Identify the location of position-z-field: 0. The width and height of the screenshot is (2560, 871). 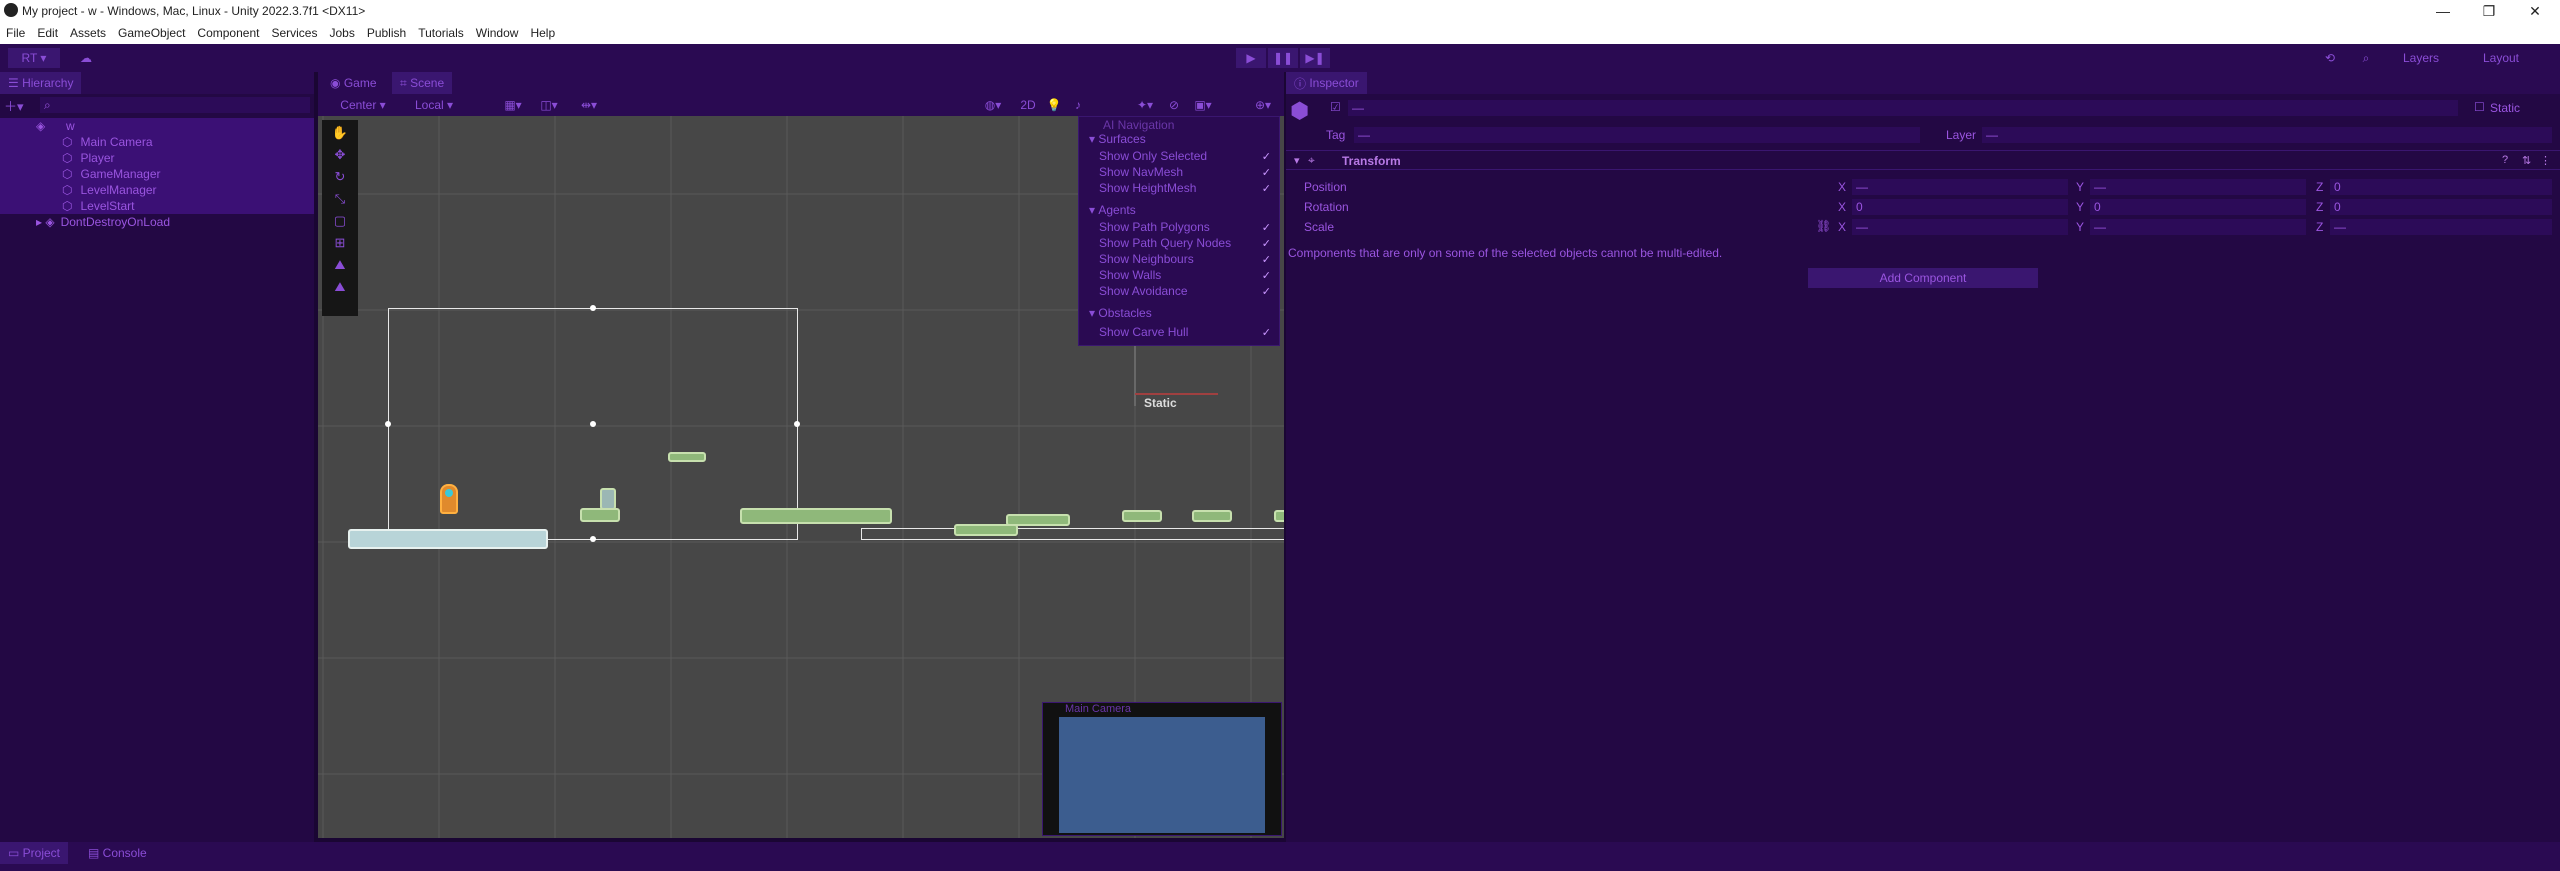
(2441, 187).